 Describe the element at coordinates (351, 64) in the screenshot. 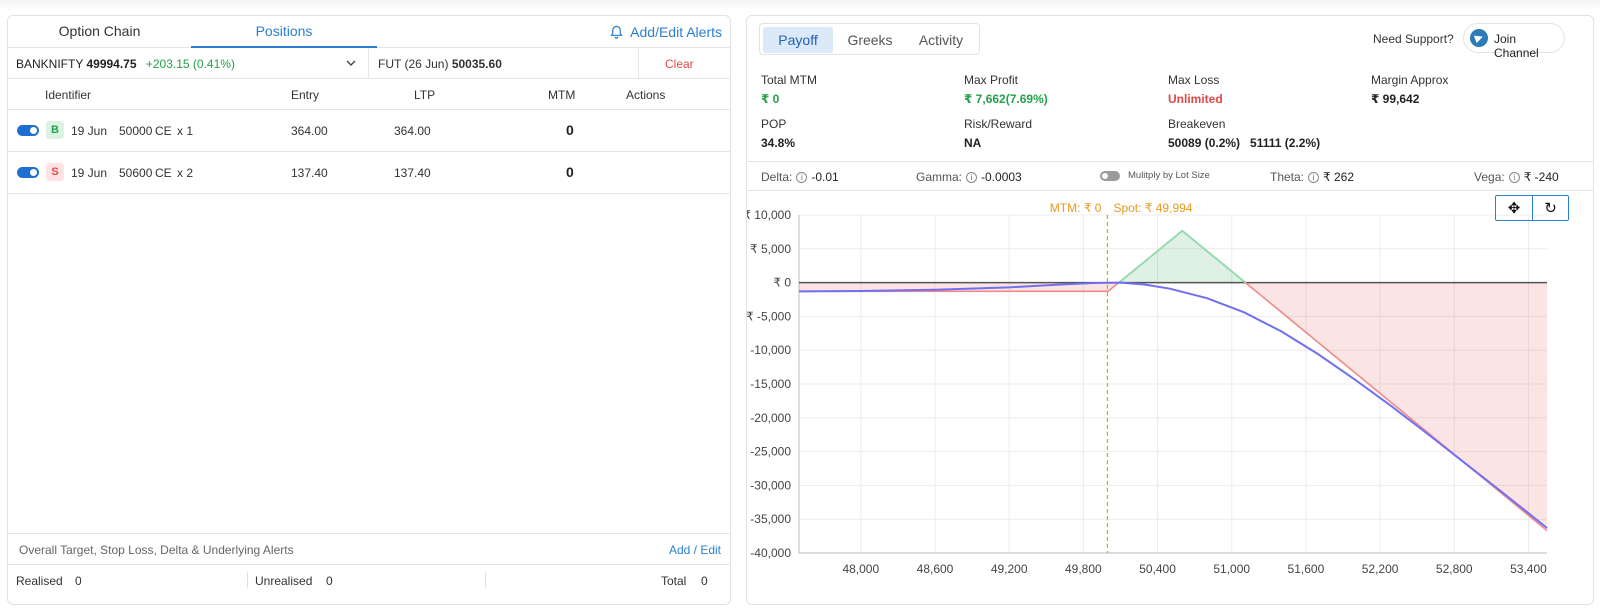

I see `chevron-down-icon` at that location.